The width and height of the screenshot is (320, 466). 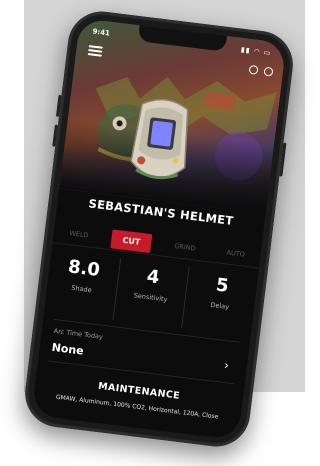 I want to click on metric-delay: 5 Delay, so click(x=220, y=302).